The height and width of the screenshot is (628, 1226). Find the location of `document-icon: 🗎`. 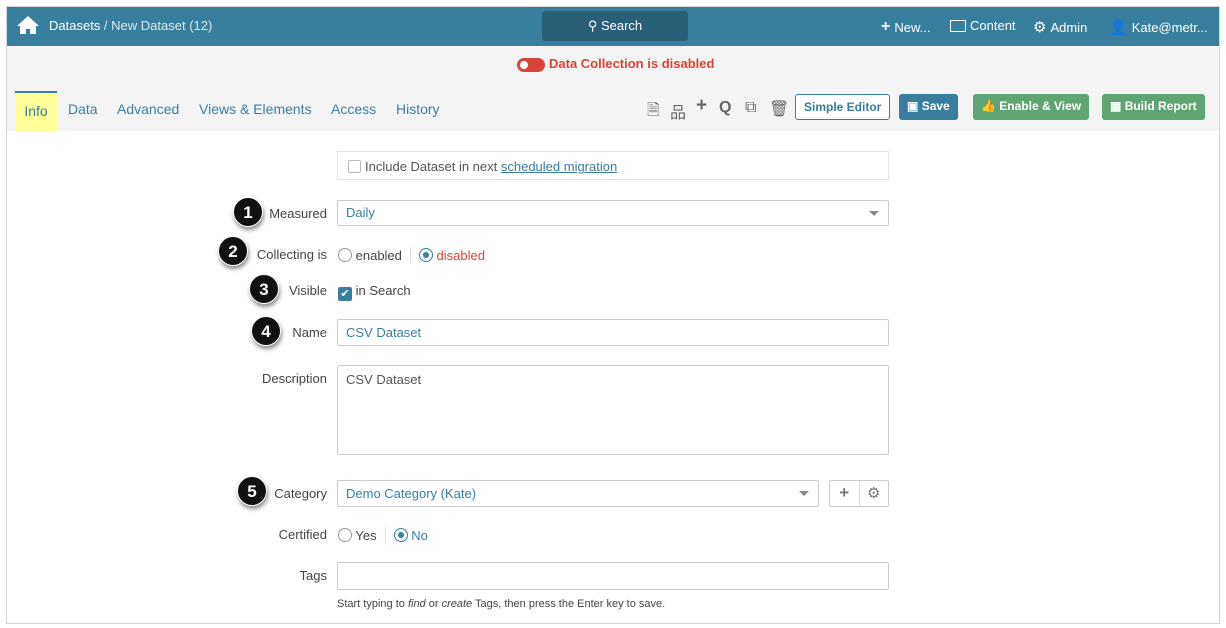

document-icon: 🗎 is located at coordinates (653, 112).